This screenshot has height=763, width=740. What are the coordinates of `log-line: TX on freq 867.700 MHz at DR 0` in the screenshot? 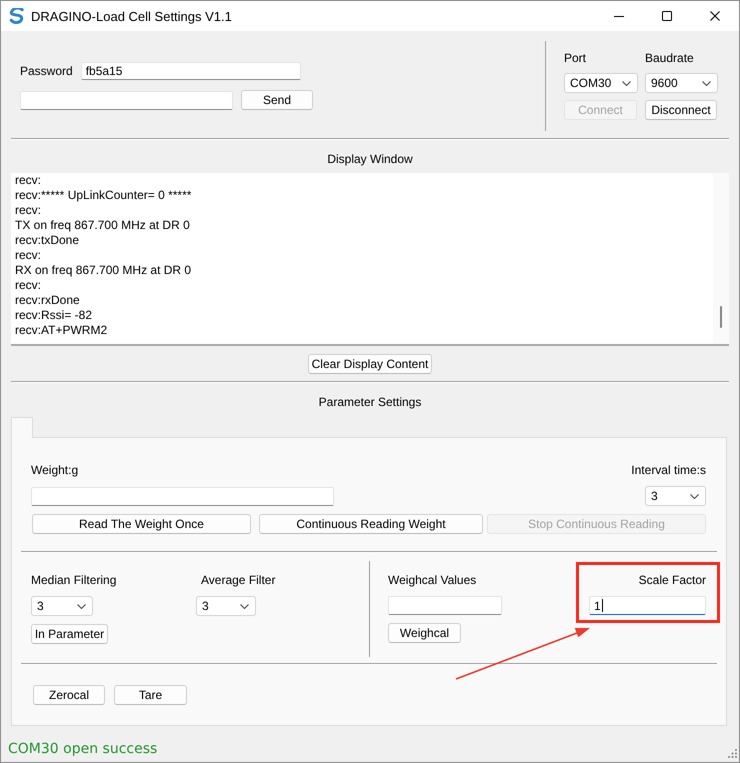 It's located at (103, 225).